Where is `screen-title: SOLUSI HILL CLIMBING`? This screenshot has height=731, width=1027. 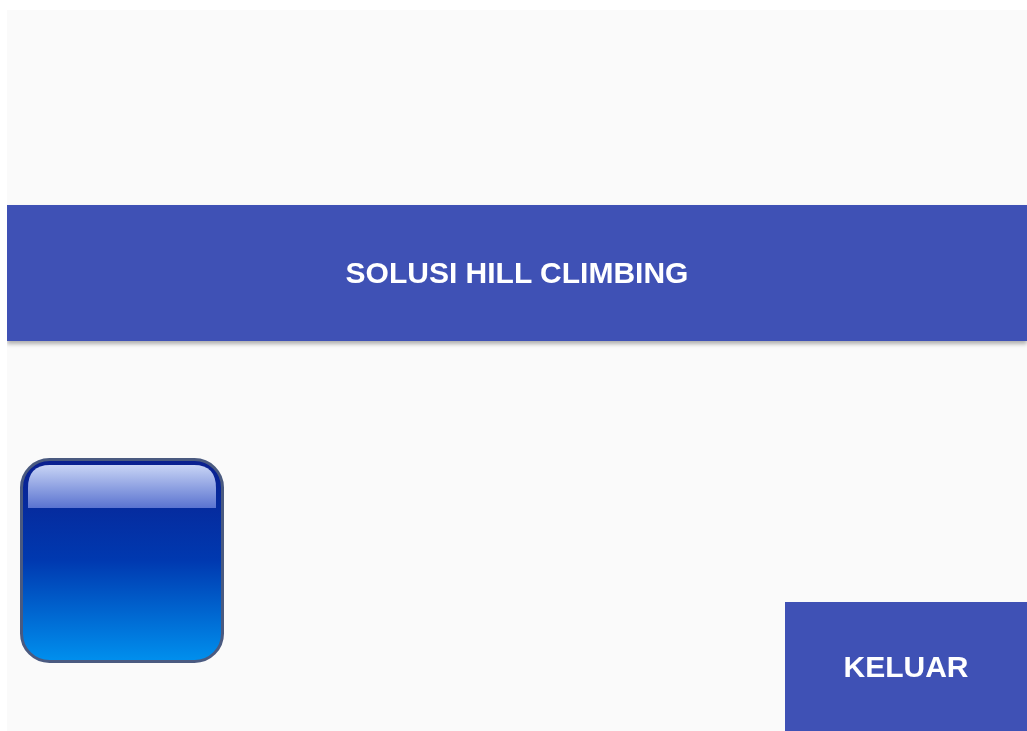
screen-title: SOLUSI HILL CLIMBING is located at coordinates (517, 273).